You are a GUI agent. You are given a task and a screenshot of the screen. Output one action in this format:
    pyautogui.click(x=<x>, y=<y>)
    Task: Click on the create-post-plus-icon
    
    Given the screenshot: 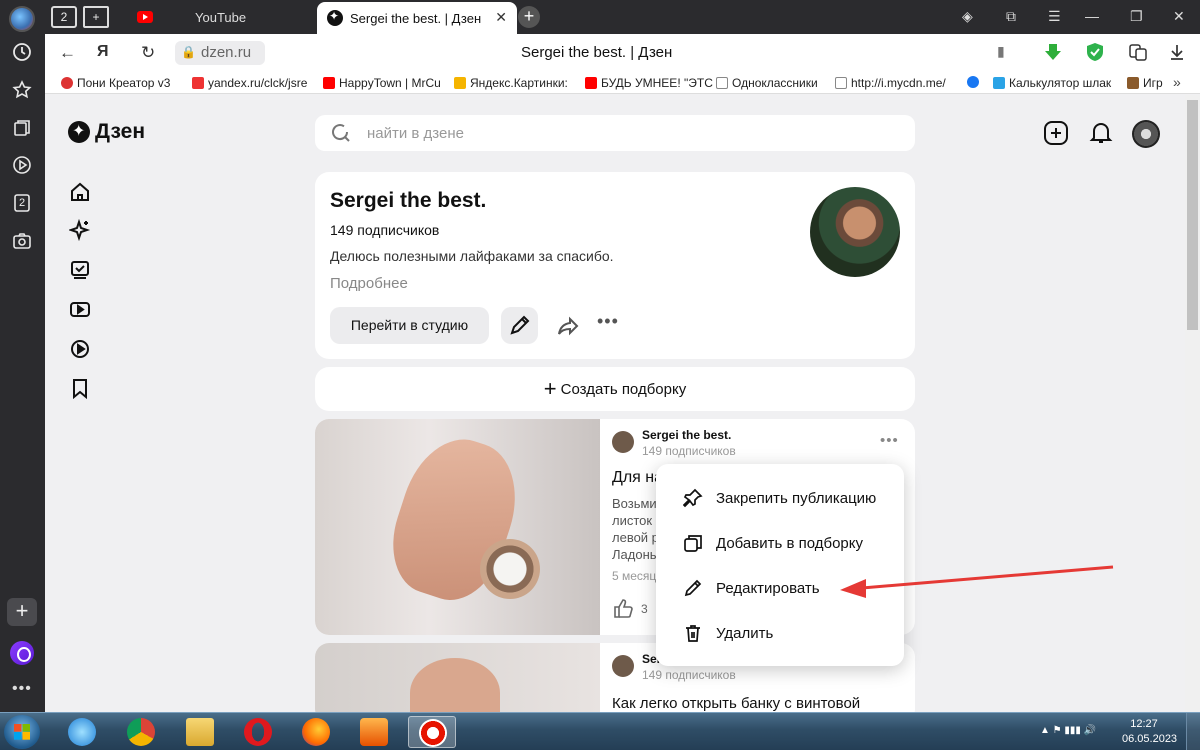 What is the action you would take?
    pyautogui.click(x=1056, y=133)
    